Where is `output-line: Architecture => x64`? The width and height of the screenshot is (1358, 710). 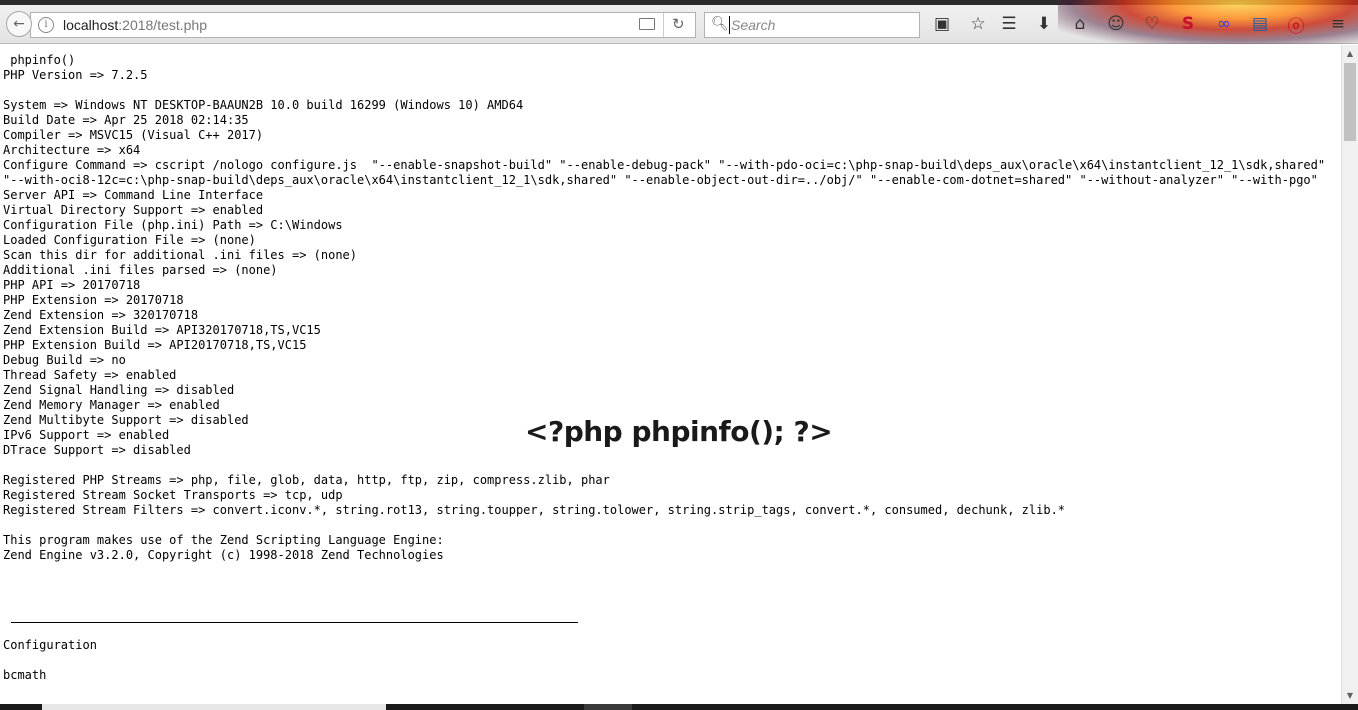
output-line: Architecture => x64 is located at coordinates (72, 150).